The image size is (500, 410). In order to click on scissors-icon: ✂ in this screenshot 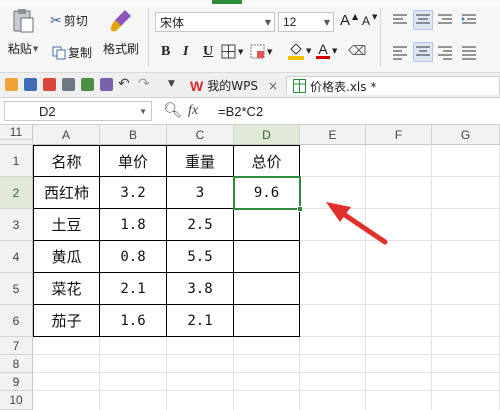, I will do `click(56, 20)`.